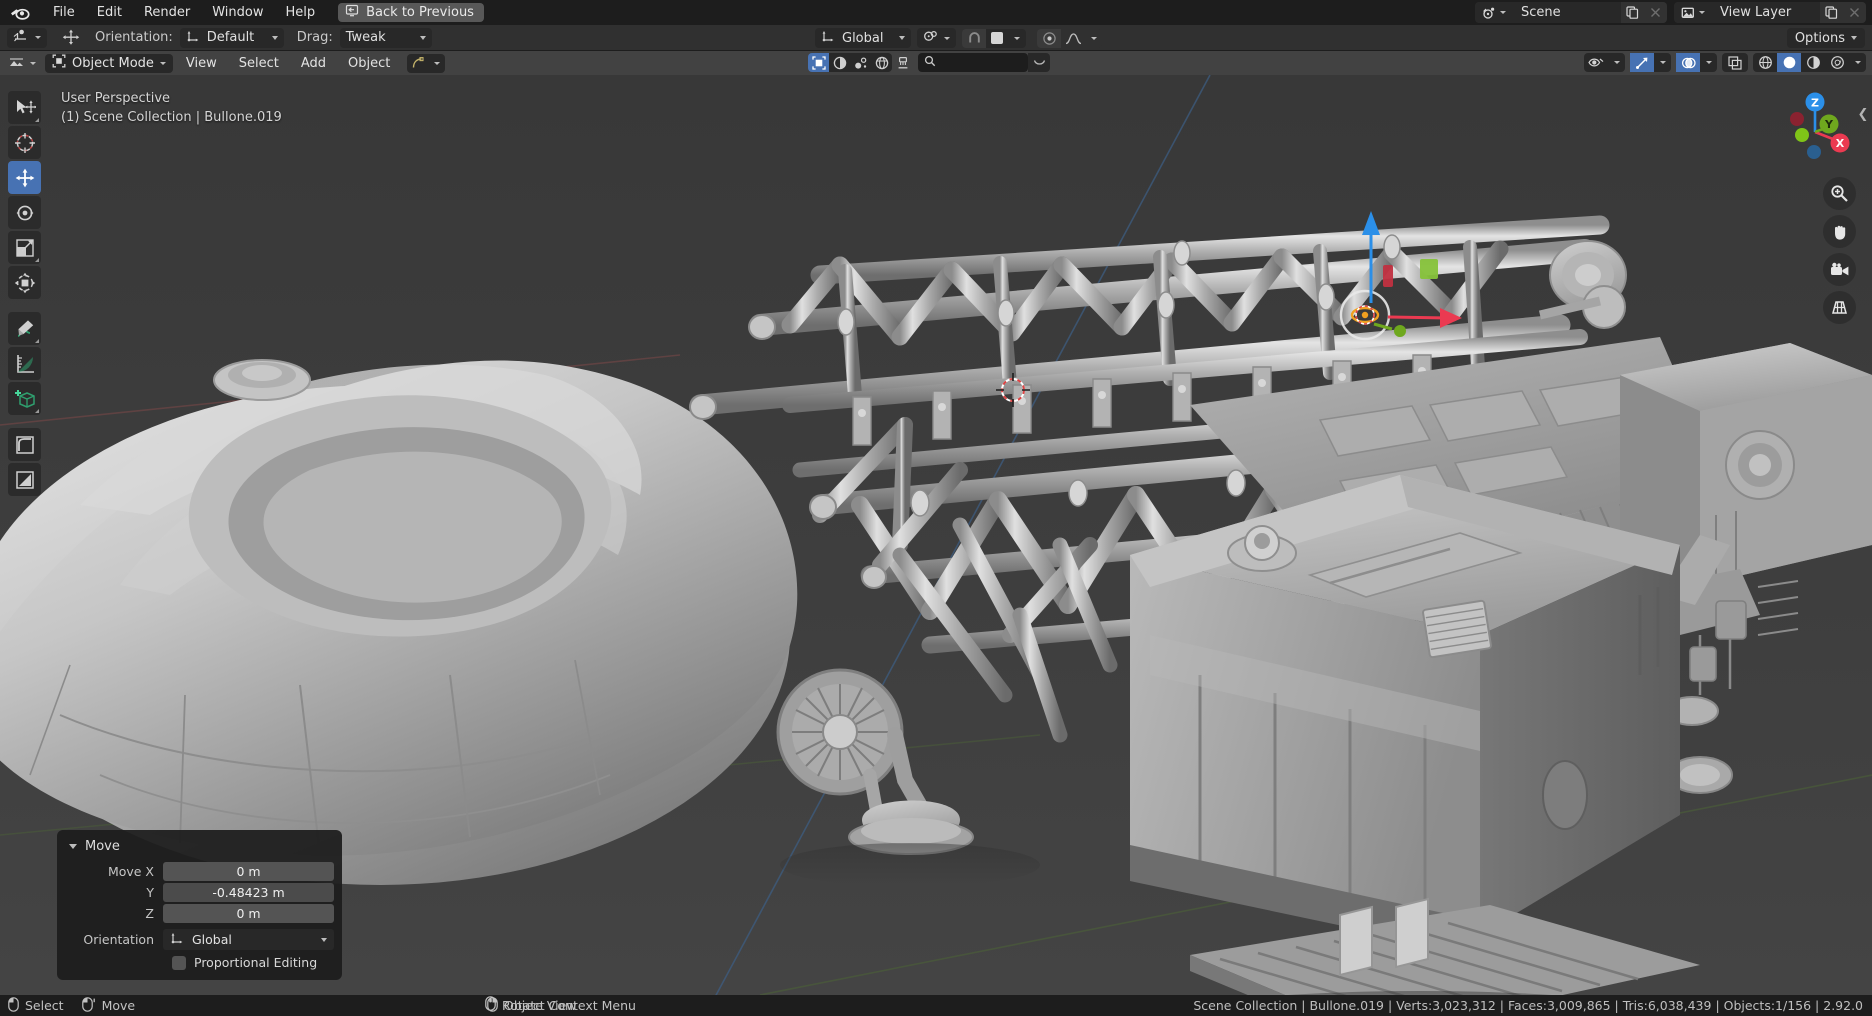 Image resolution: width=1872 pixels, height=1016 pixels. What do you see at coordinates (1765, 12) in the screenshot?
I see `view-layer-name: View Layer` at bounding box center [1765, 12].